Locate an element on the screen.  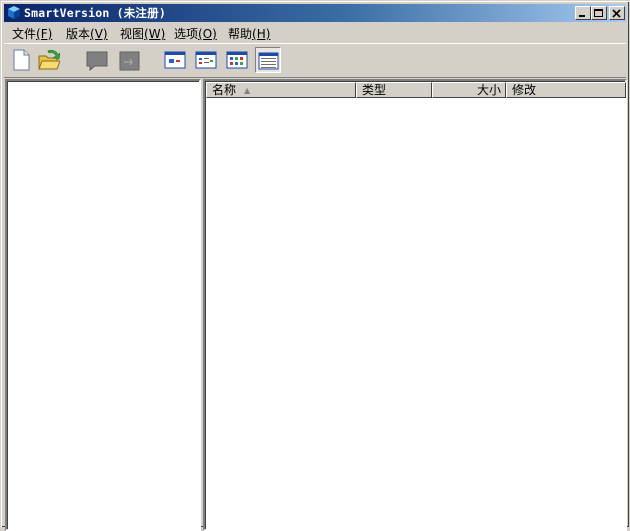
list-view-button is located at coordinates (237, 60).